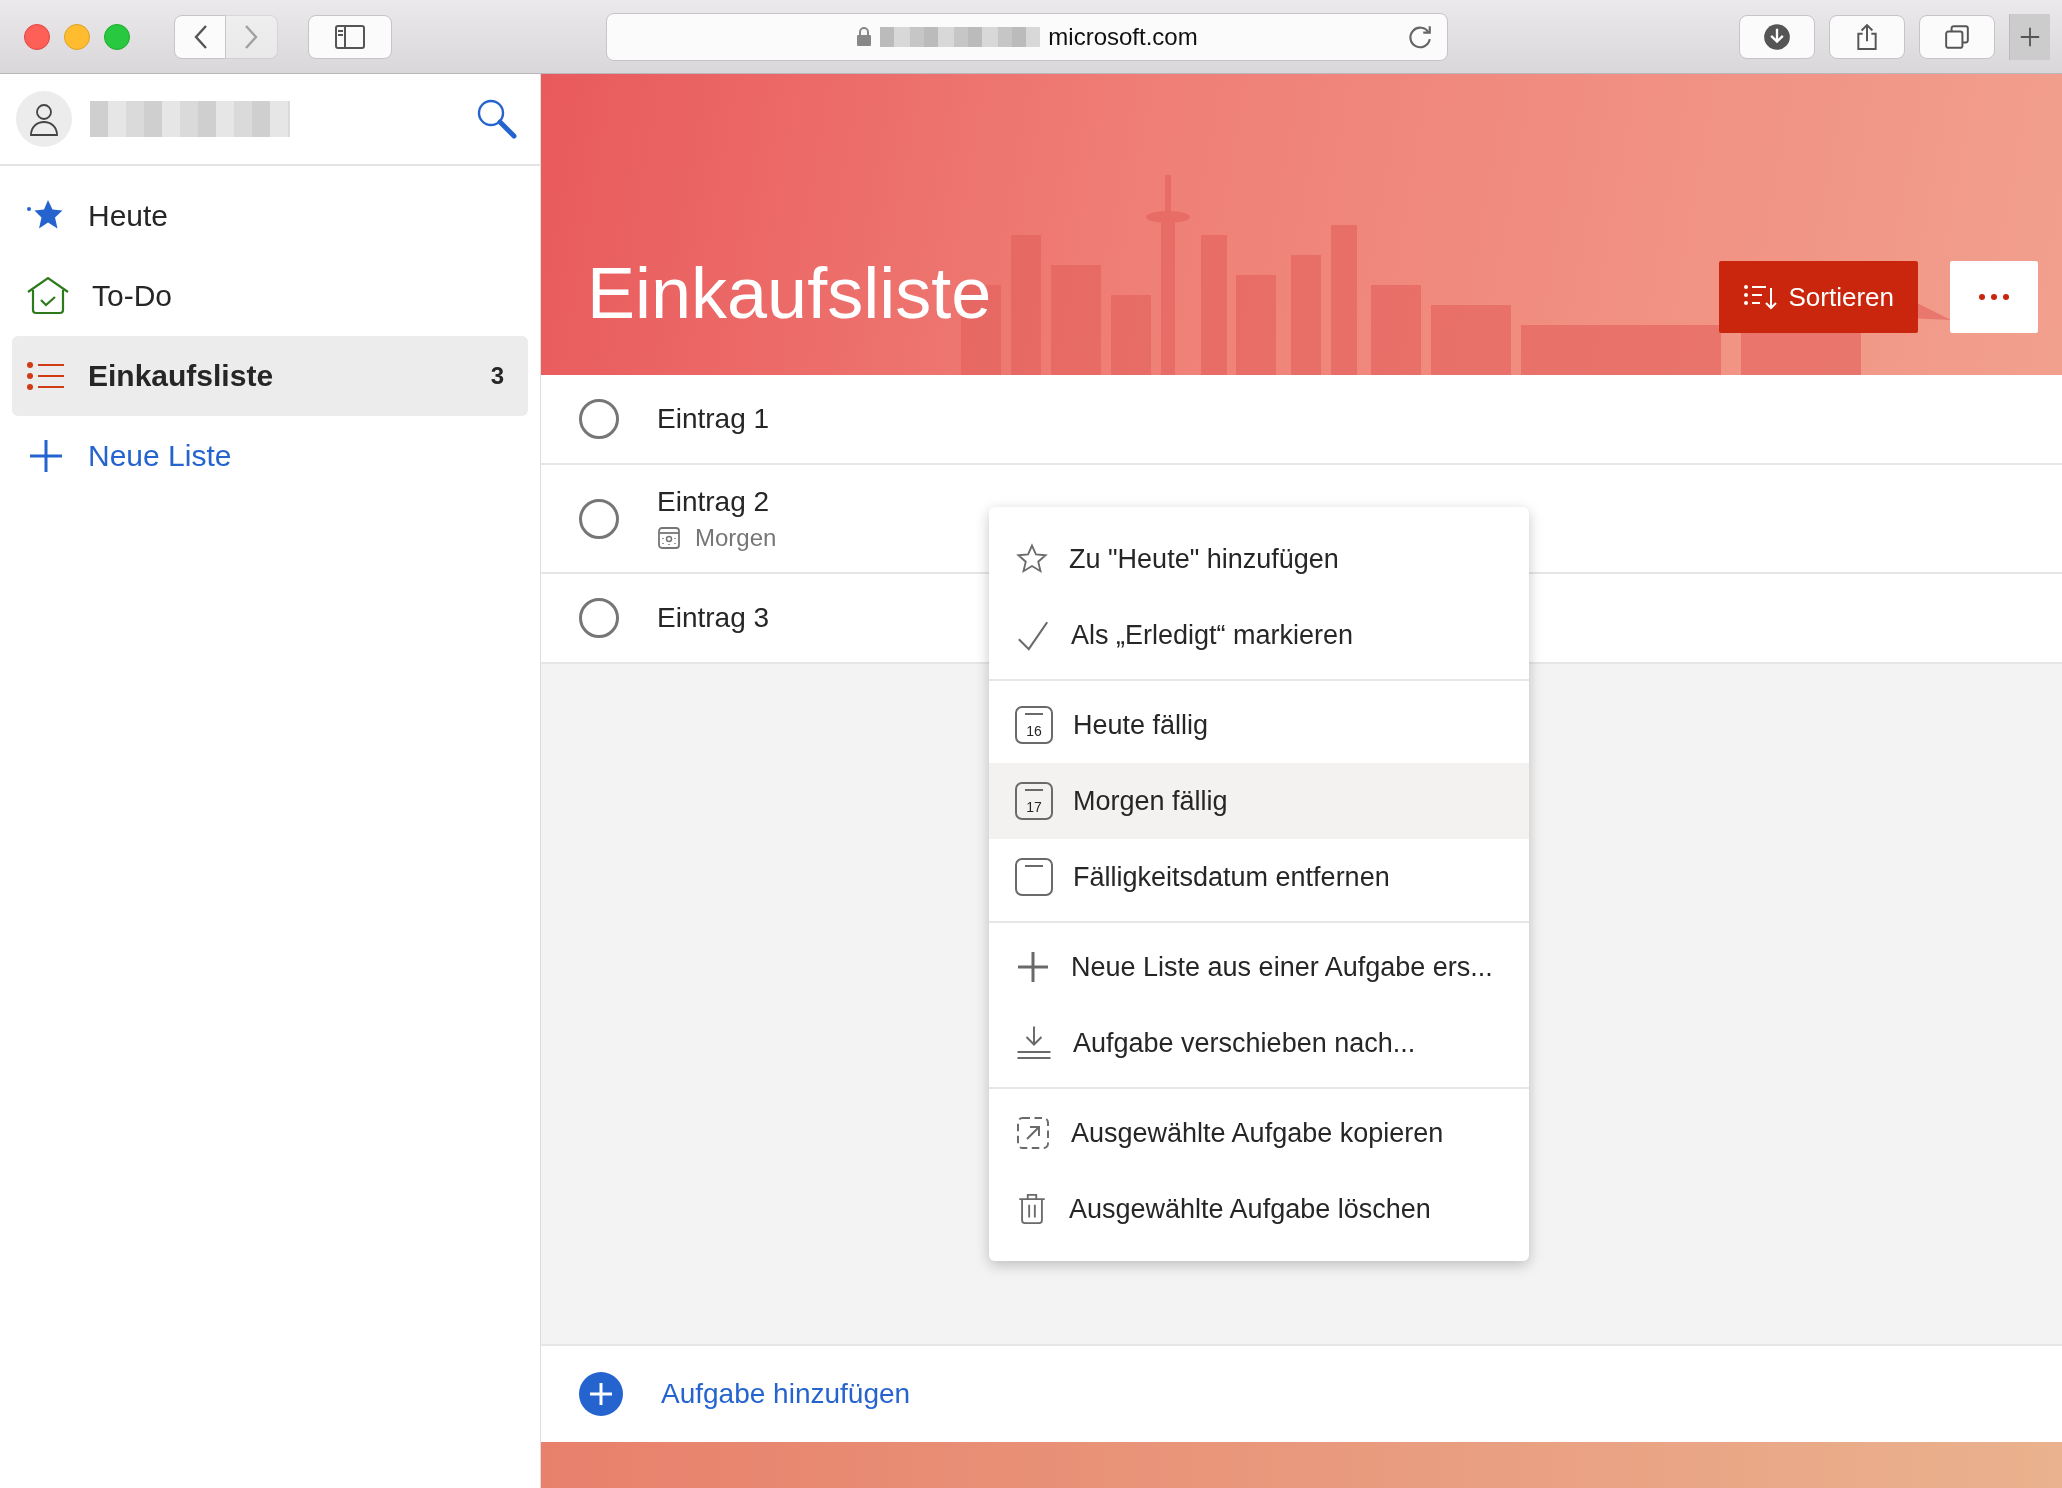 The image size is (2062, 1488). Describe the element at coordinates (1123, 36) in the screenshot. I see `url-text: microsoft.com` at that location.